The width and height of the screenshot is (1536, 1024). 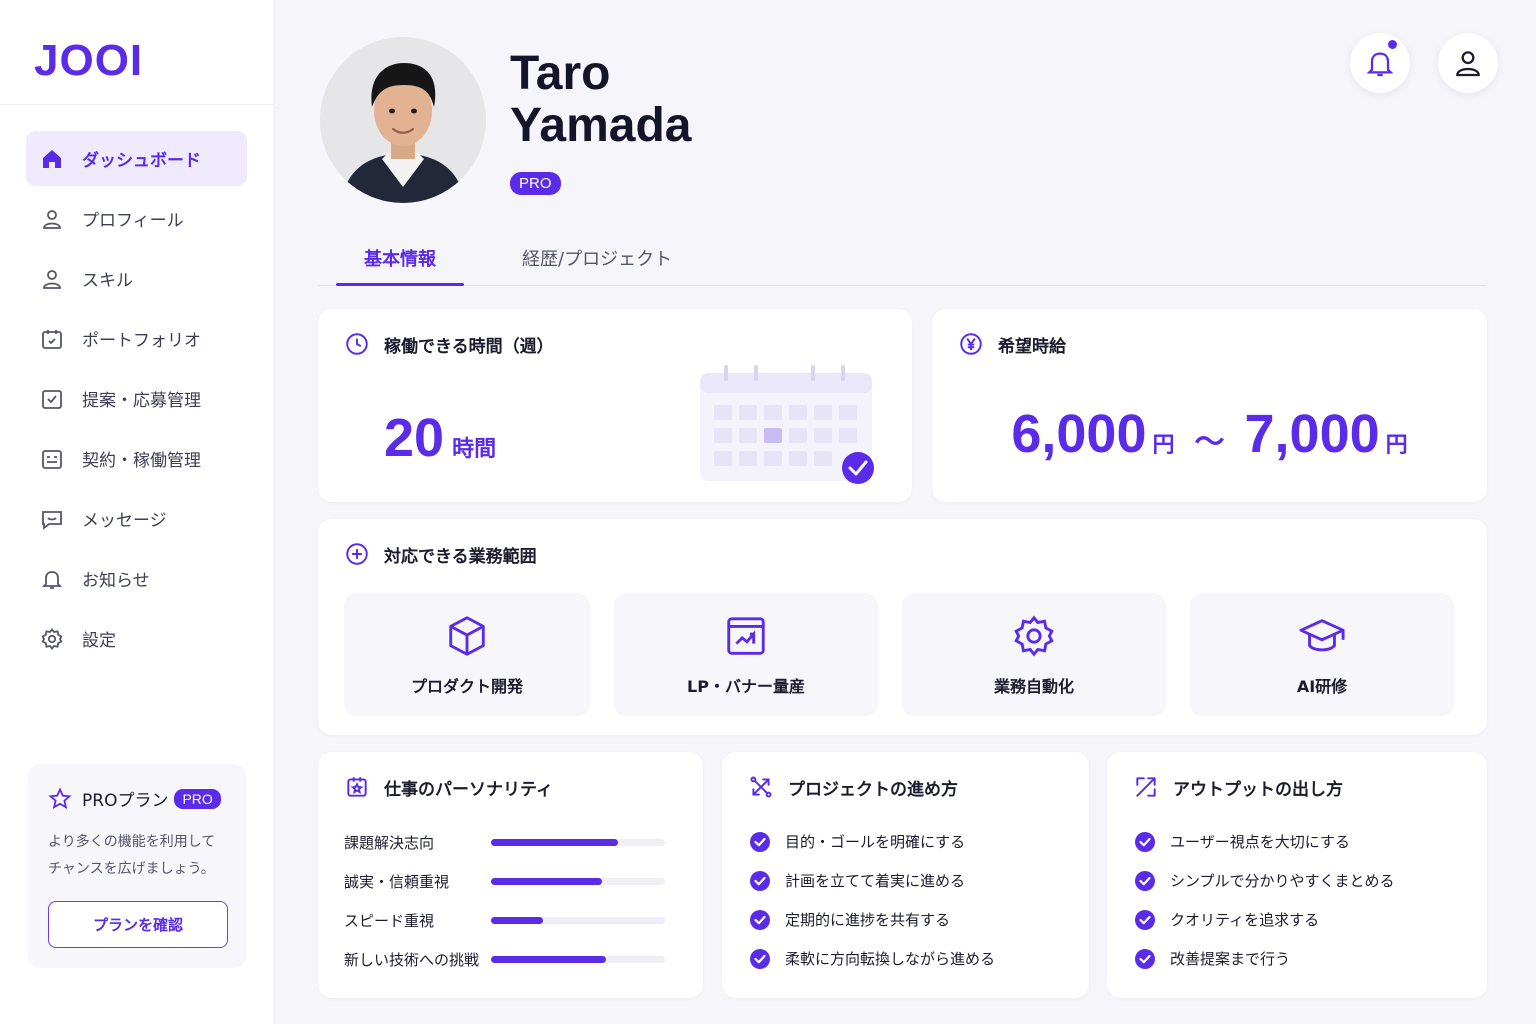 I want to click on notifications-button, so click(x=1380, y=63).